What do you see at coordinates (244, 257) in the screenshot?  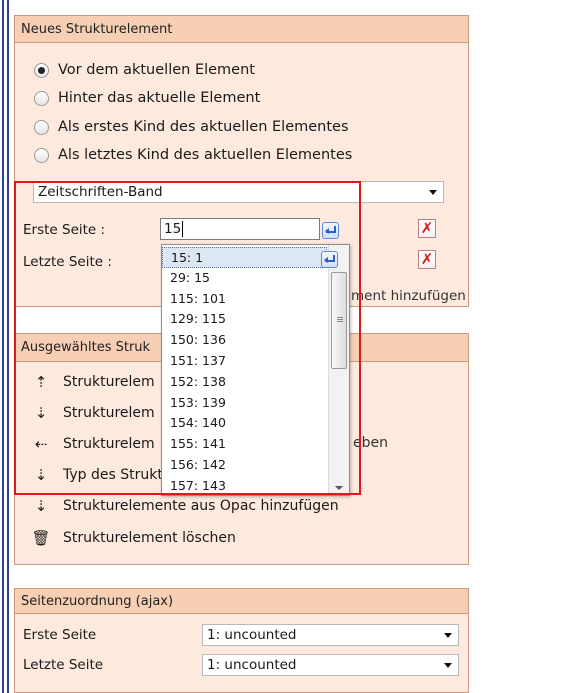 I see `page-suggestion-option: 15: 1` at bounding box center [244, 257].